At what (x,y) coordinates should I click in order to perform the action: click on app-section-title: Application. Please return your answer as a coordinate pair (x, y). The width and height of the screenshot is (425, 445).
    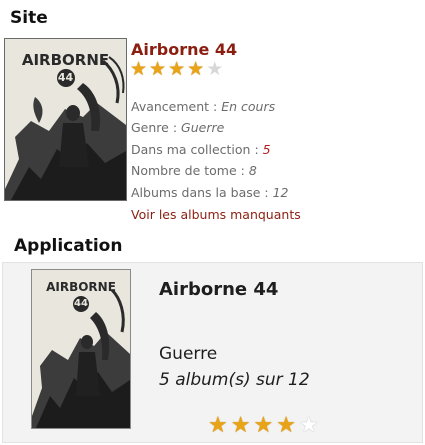
    Looking at the image, I should click on (68, 246).